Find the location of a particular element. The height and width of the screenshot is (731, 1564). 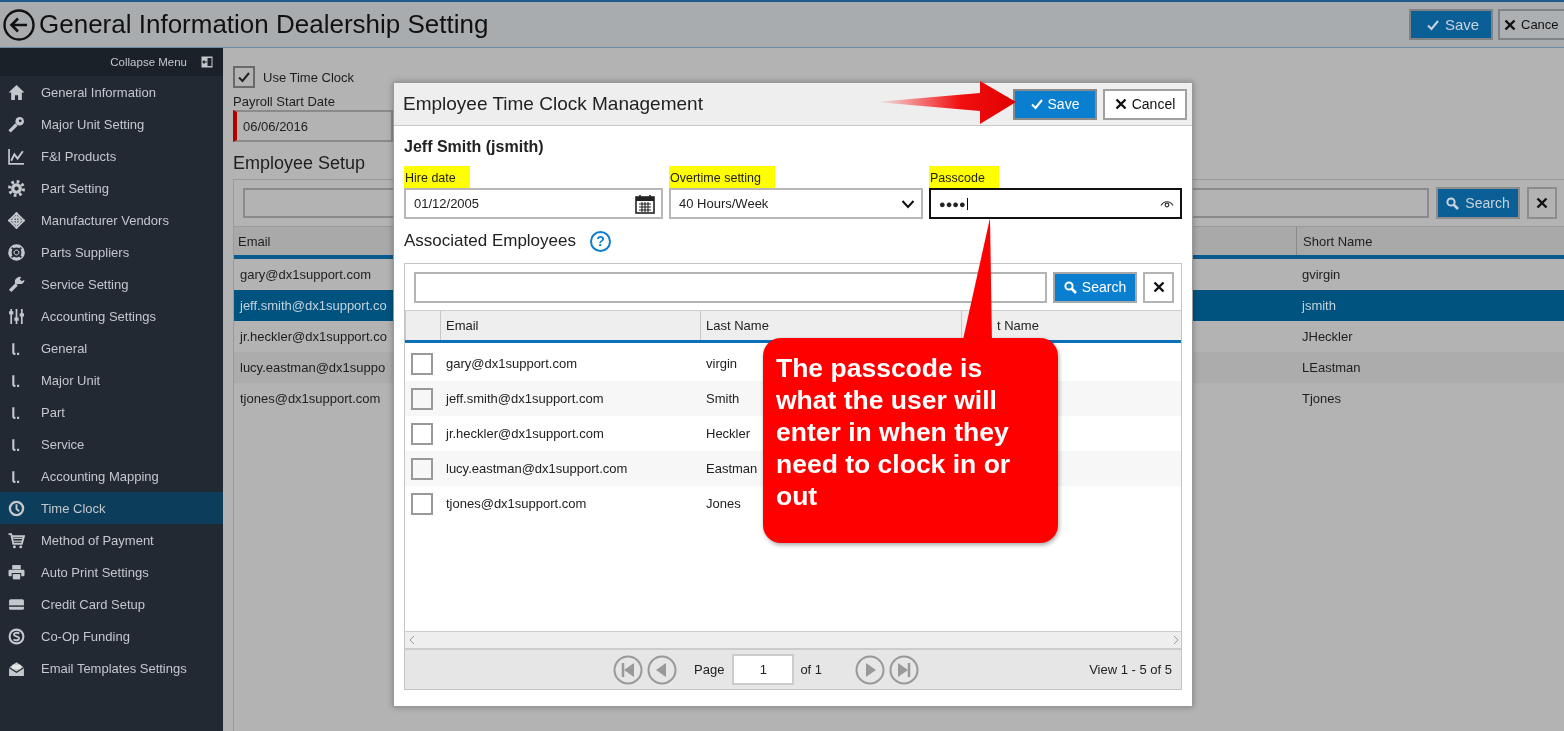

home-icon is located at coordinates (16, 92).